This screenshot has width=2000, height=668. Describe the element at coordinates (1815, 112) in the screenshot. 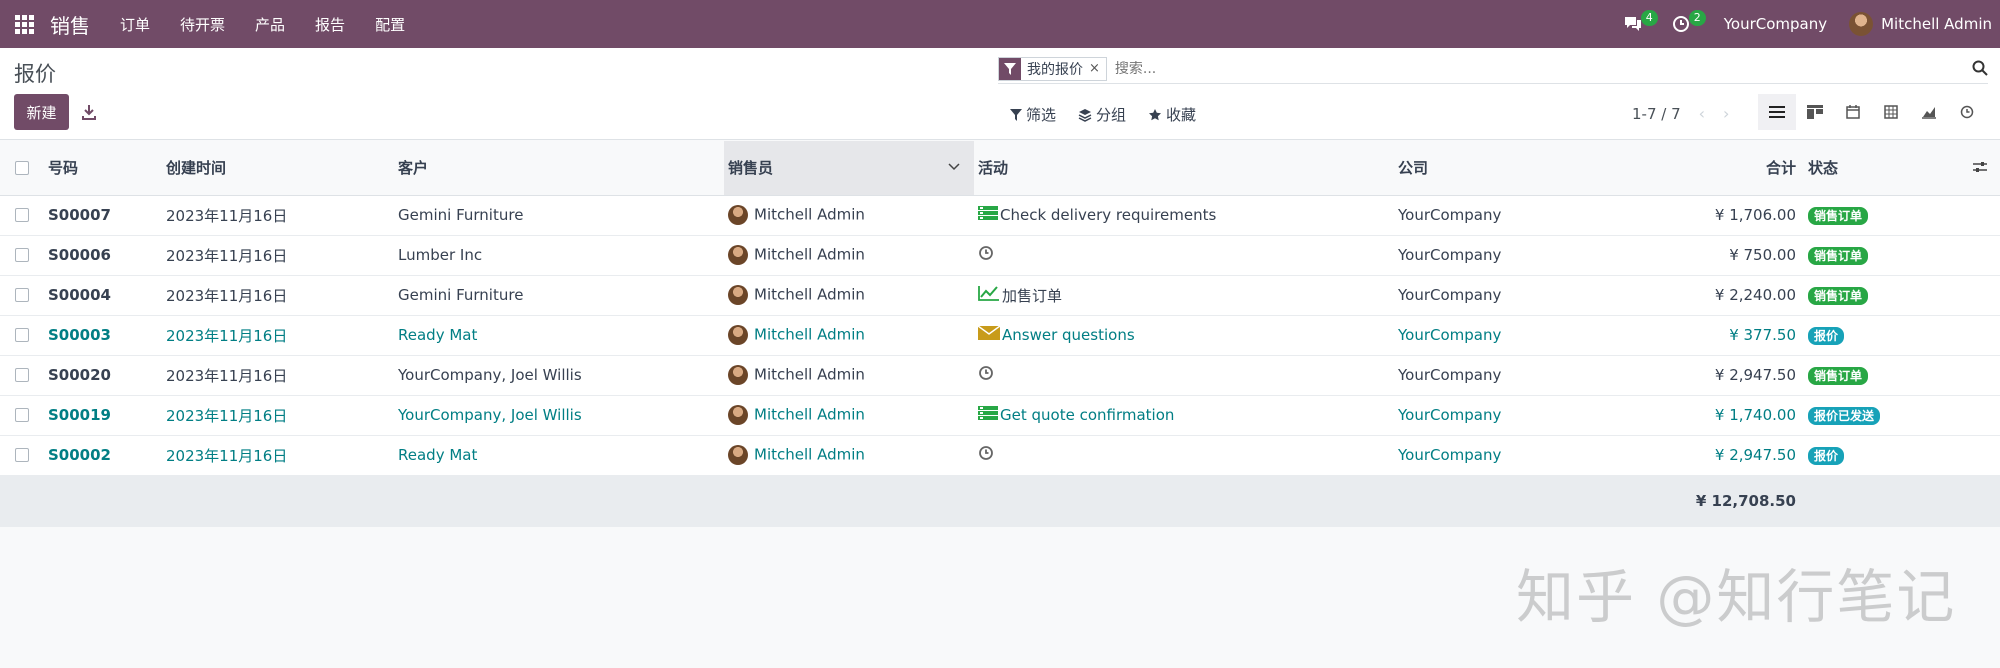

I see `kanban-view-icon` at that location.